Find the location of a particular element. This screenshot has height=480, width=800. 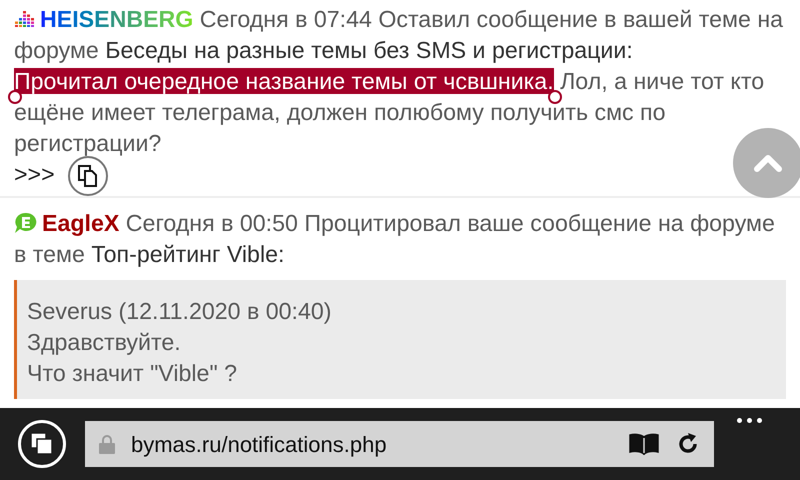

more-link: >>> is located at coordinates (34, 174).